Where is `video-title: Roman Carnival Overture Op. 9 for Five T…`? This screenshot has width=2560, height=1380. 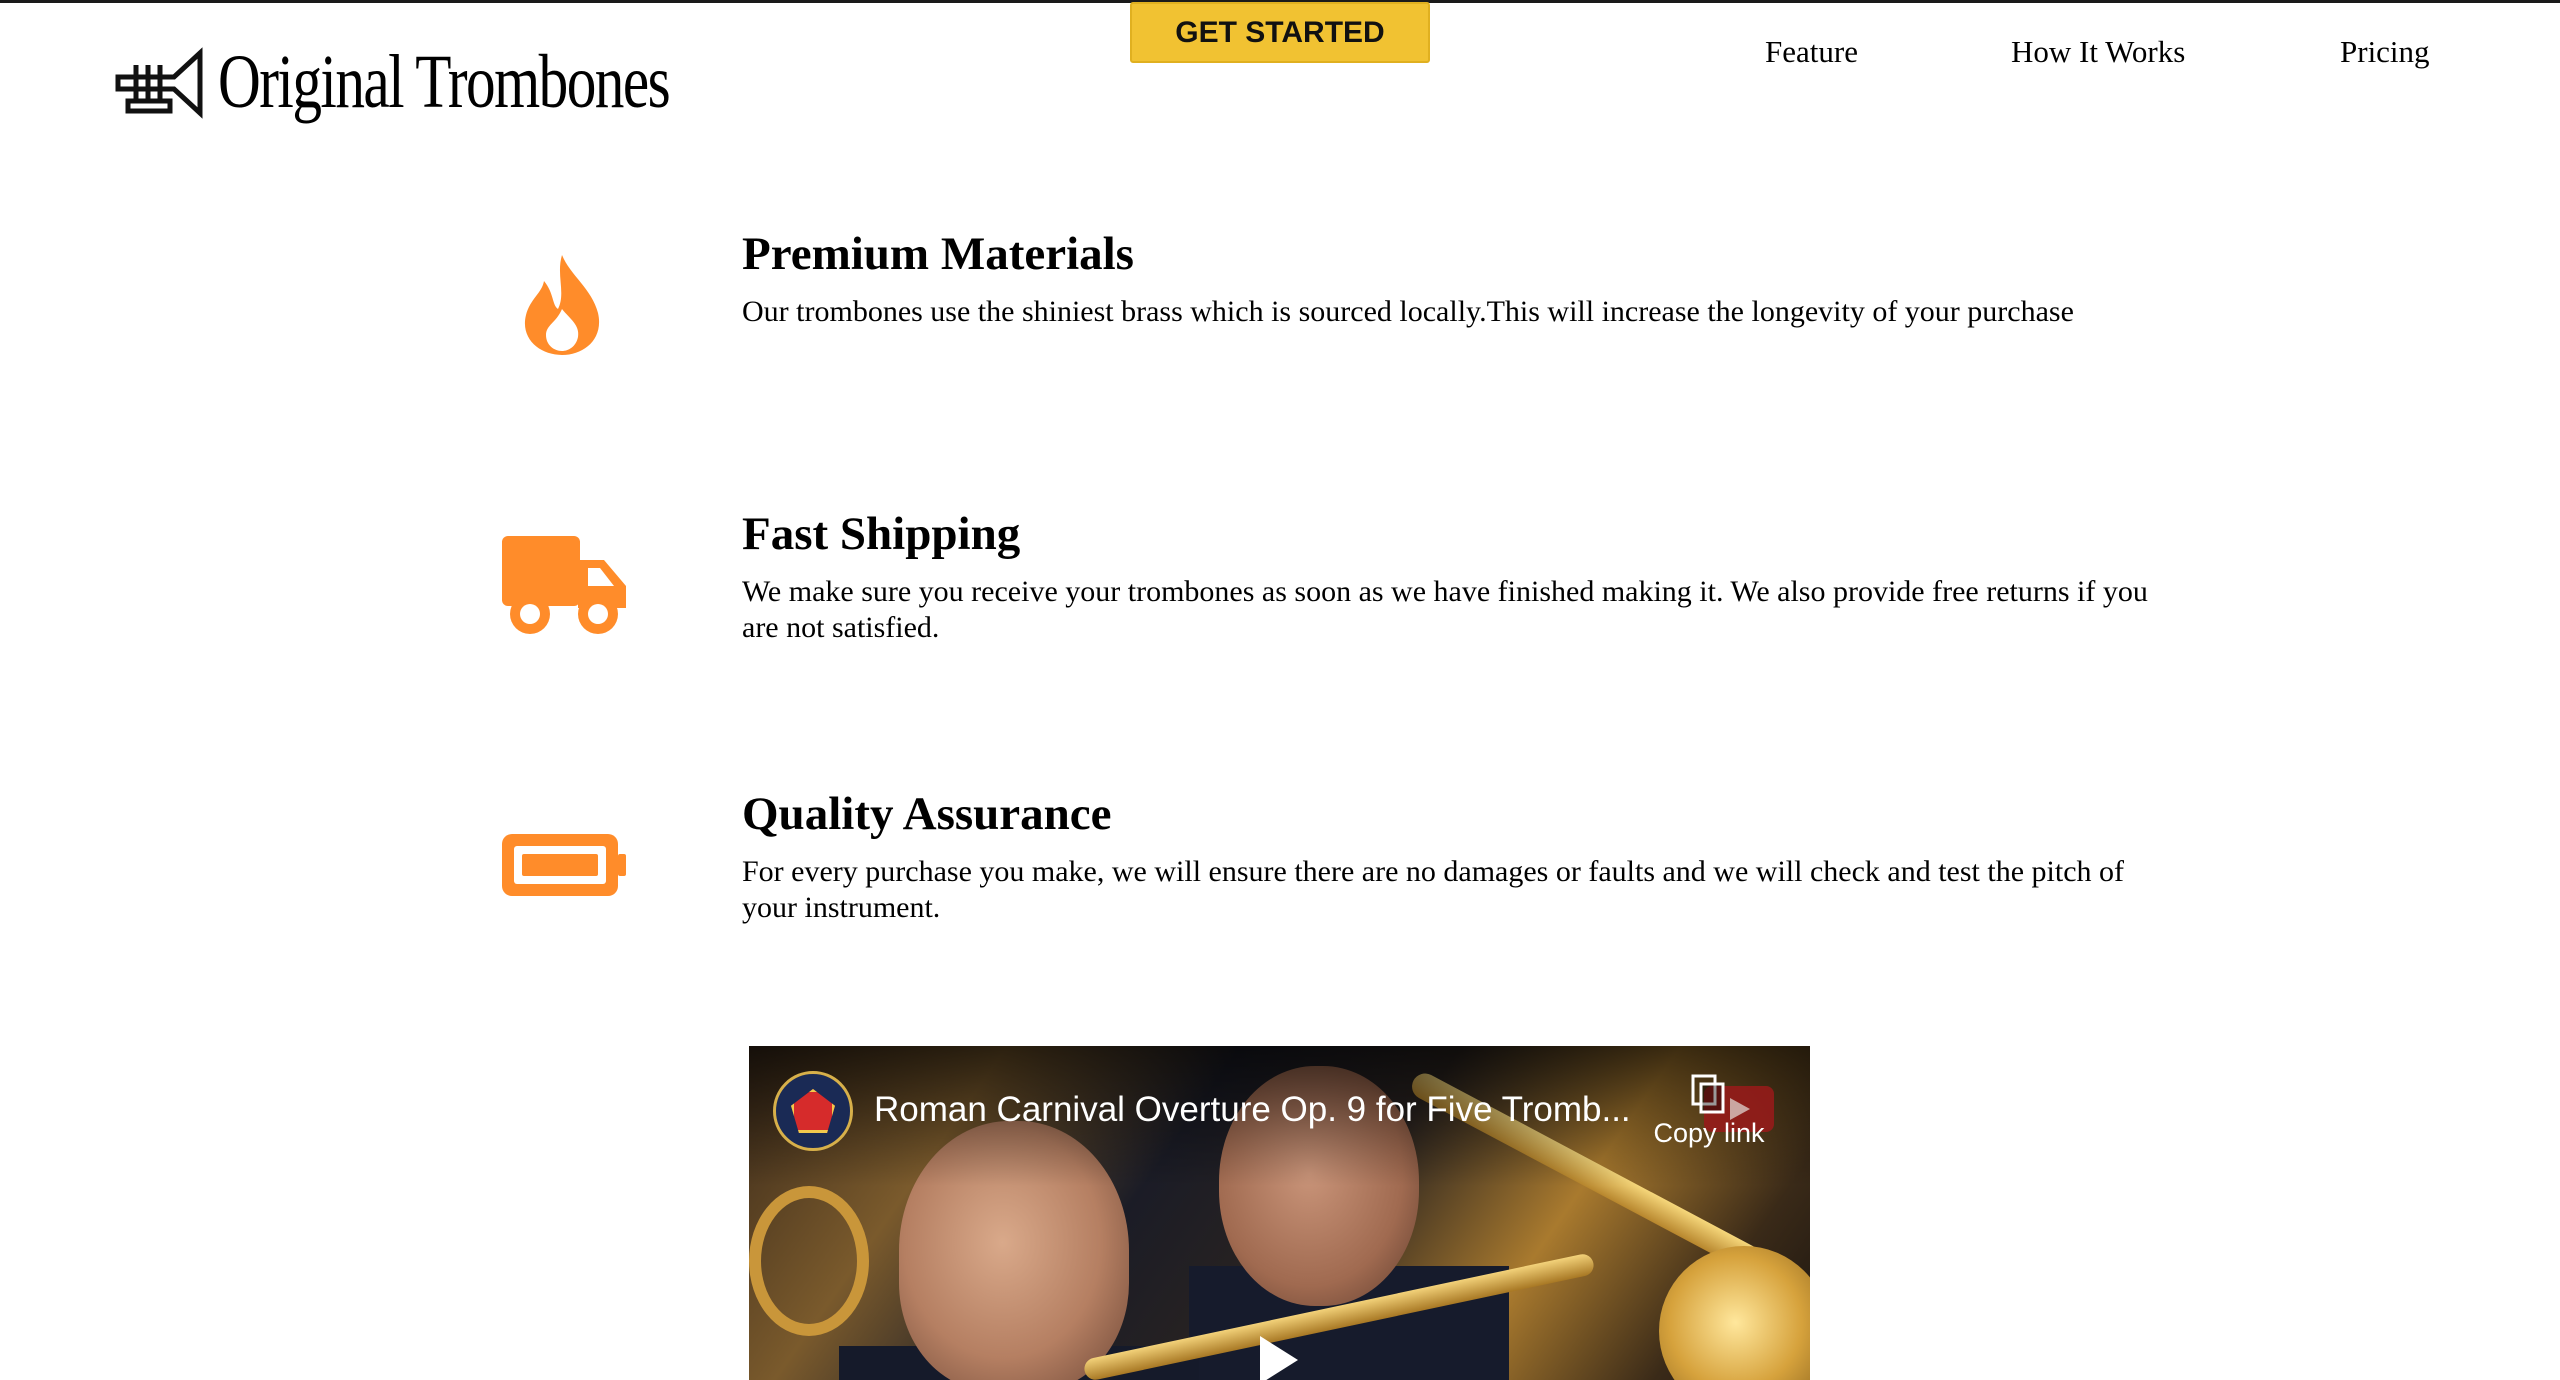
video-title: Roman Carnival Overture Op. 9 for Five T… is located at coordinates (1252, 1110).